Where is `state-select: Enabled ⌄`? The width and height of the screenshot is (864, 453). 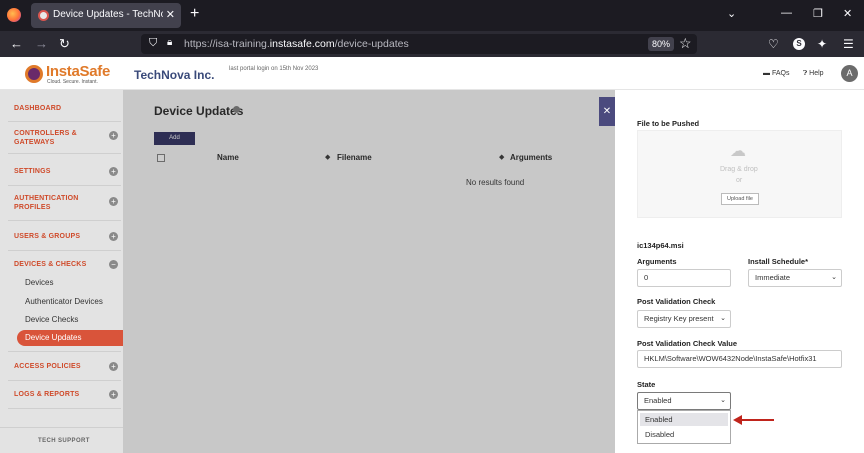
state-select: Enabled ⌄ is located at coordinates (684, 401).